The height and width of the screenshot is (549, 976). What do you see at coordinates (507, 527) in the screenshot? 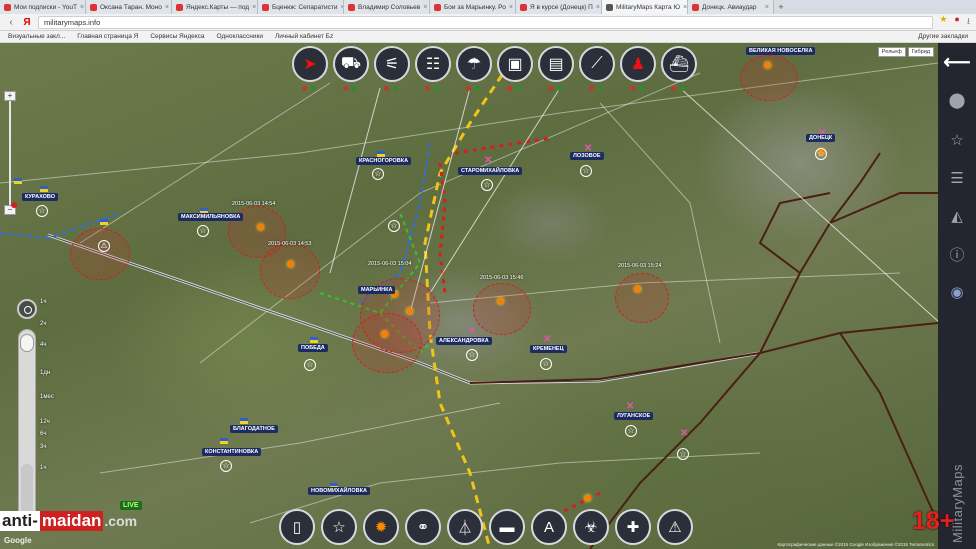
I see `event-barrier-icon: ▬` at bounding box center [507, 527].